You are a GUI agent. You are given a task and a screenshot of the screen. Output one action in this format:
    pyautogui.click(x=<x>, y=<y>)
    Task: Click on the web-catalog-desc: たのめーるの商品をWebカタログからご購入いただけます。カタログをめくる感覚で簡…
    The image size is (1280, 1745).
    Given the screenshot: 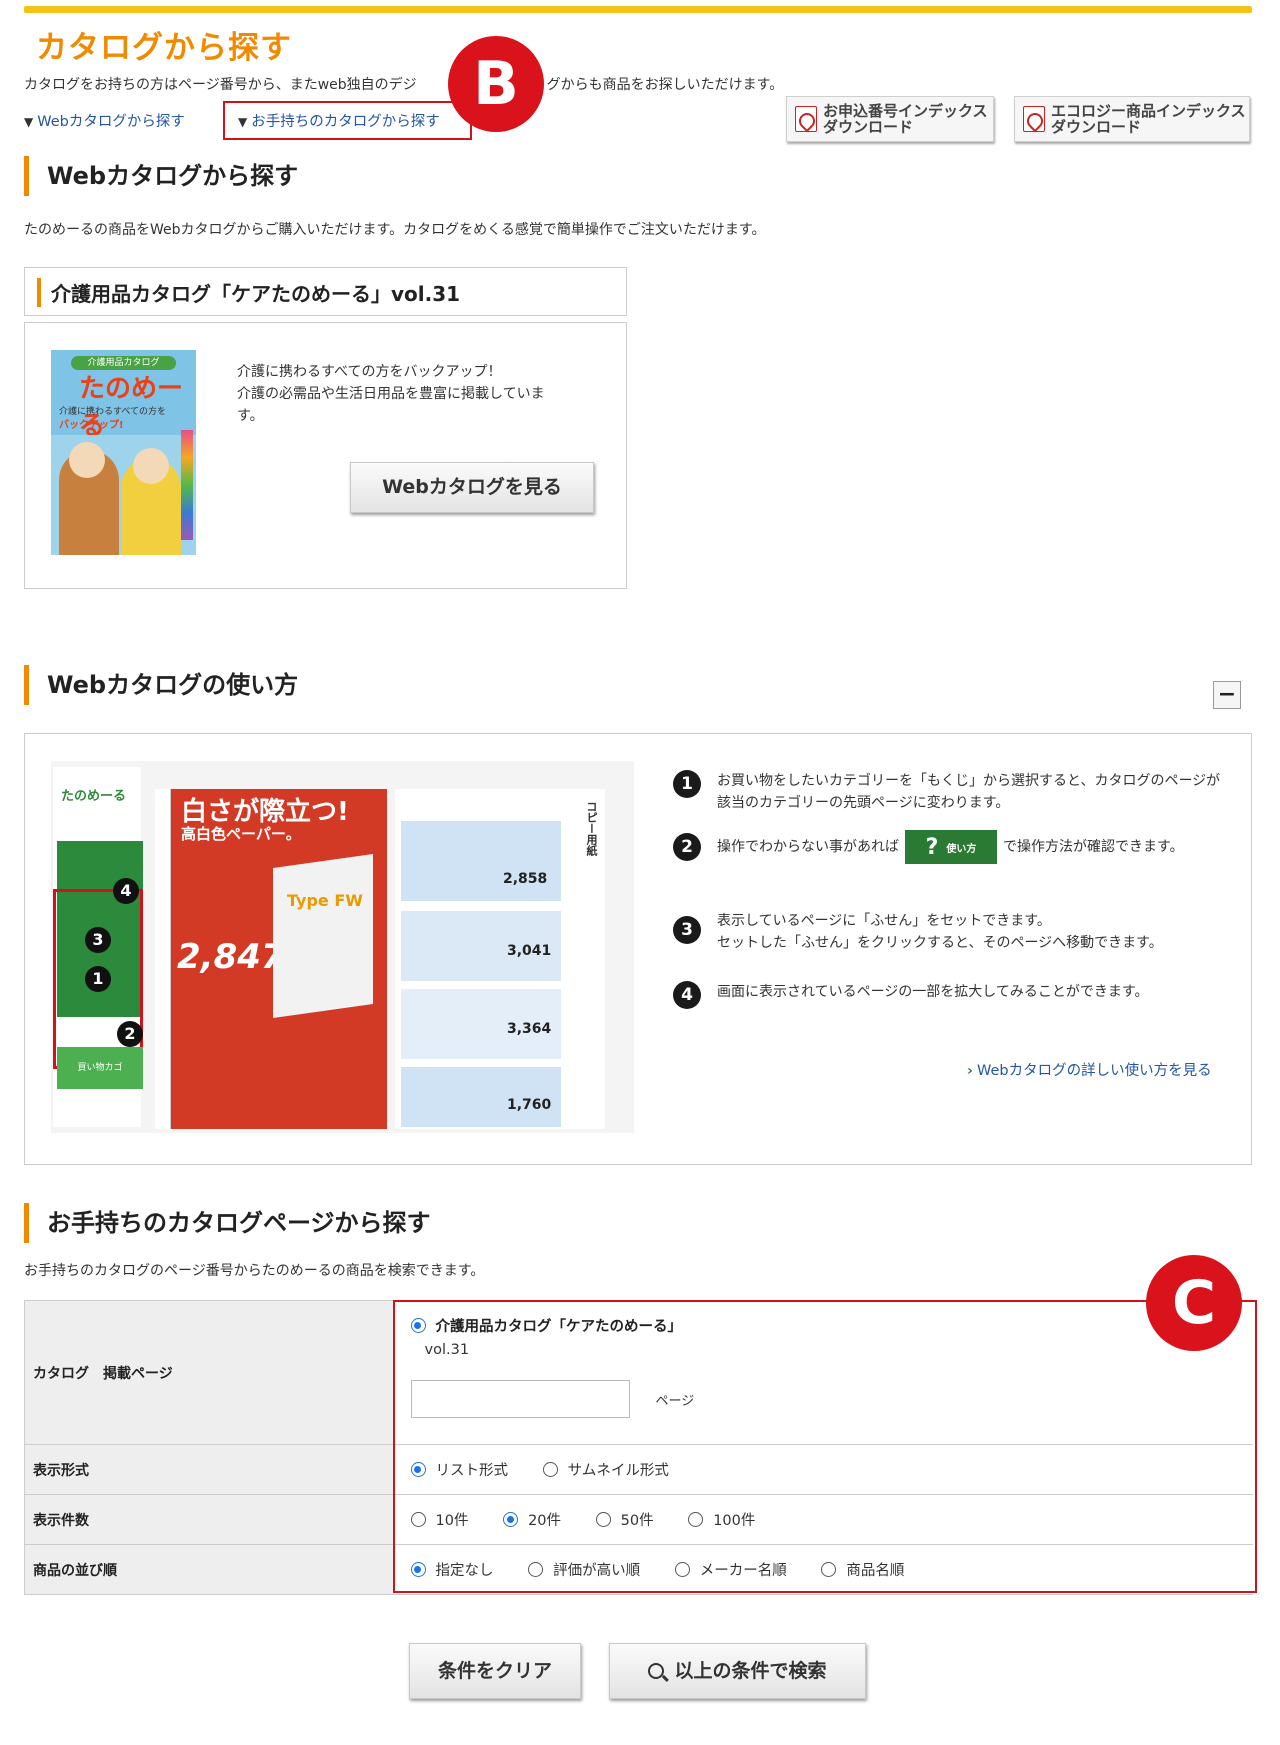 What is the action you would take?
    pyautogui.click(x=395, y=230)
    